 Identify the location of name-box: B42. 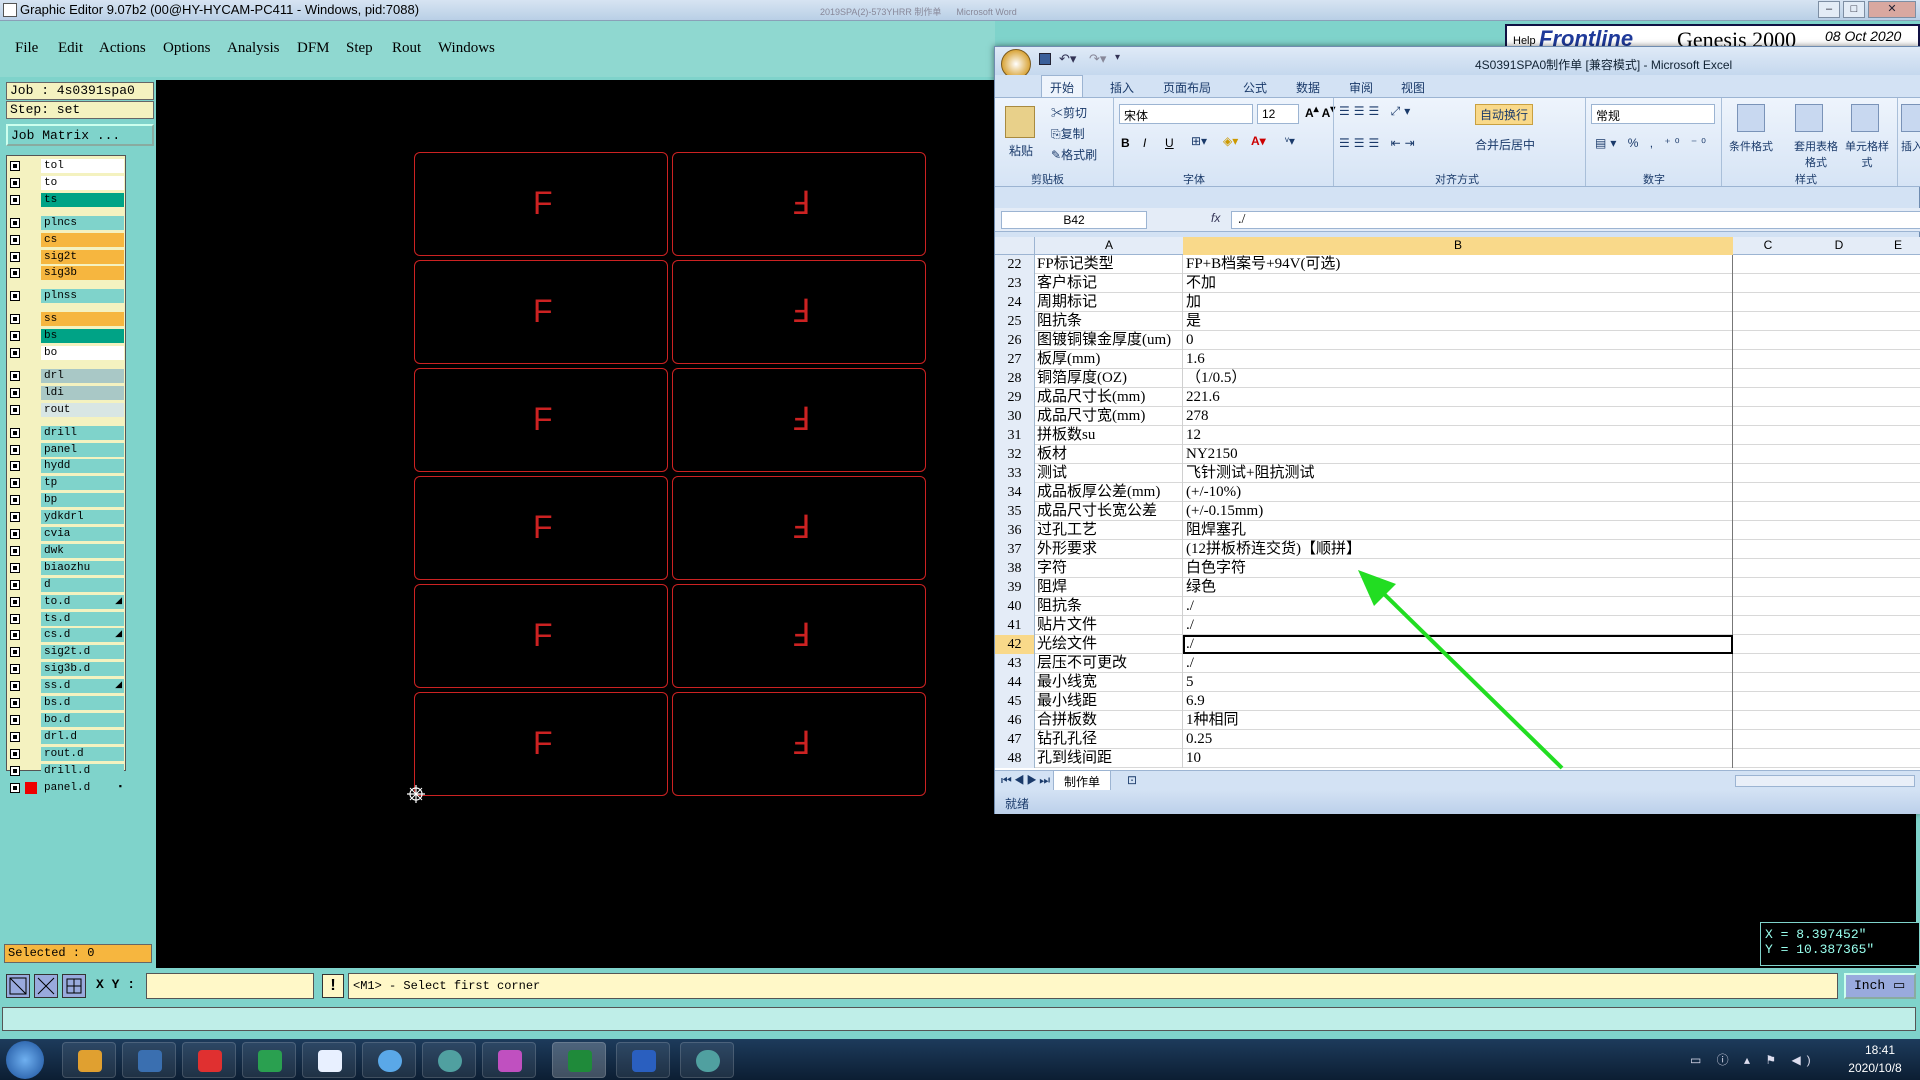
(1074, 220).